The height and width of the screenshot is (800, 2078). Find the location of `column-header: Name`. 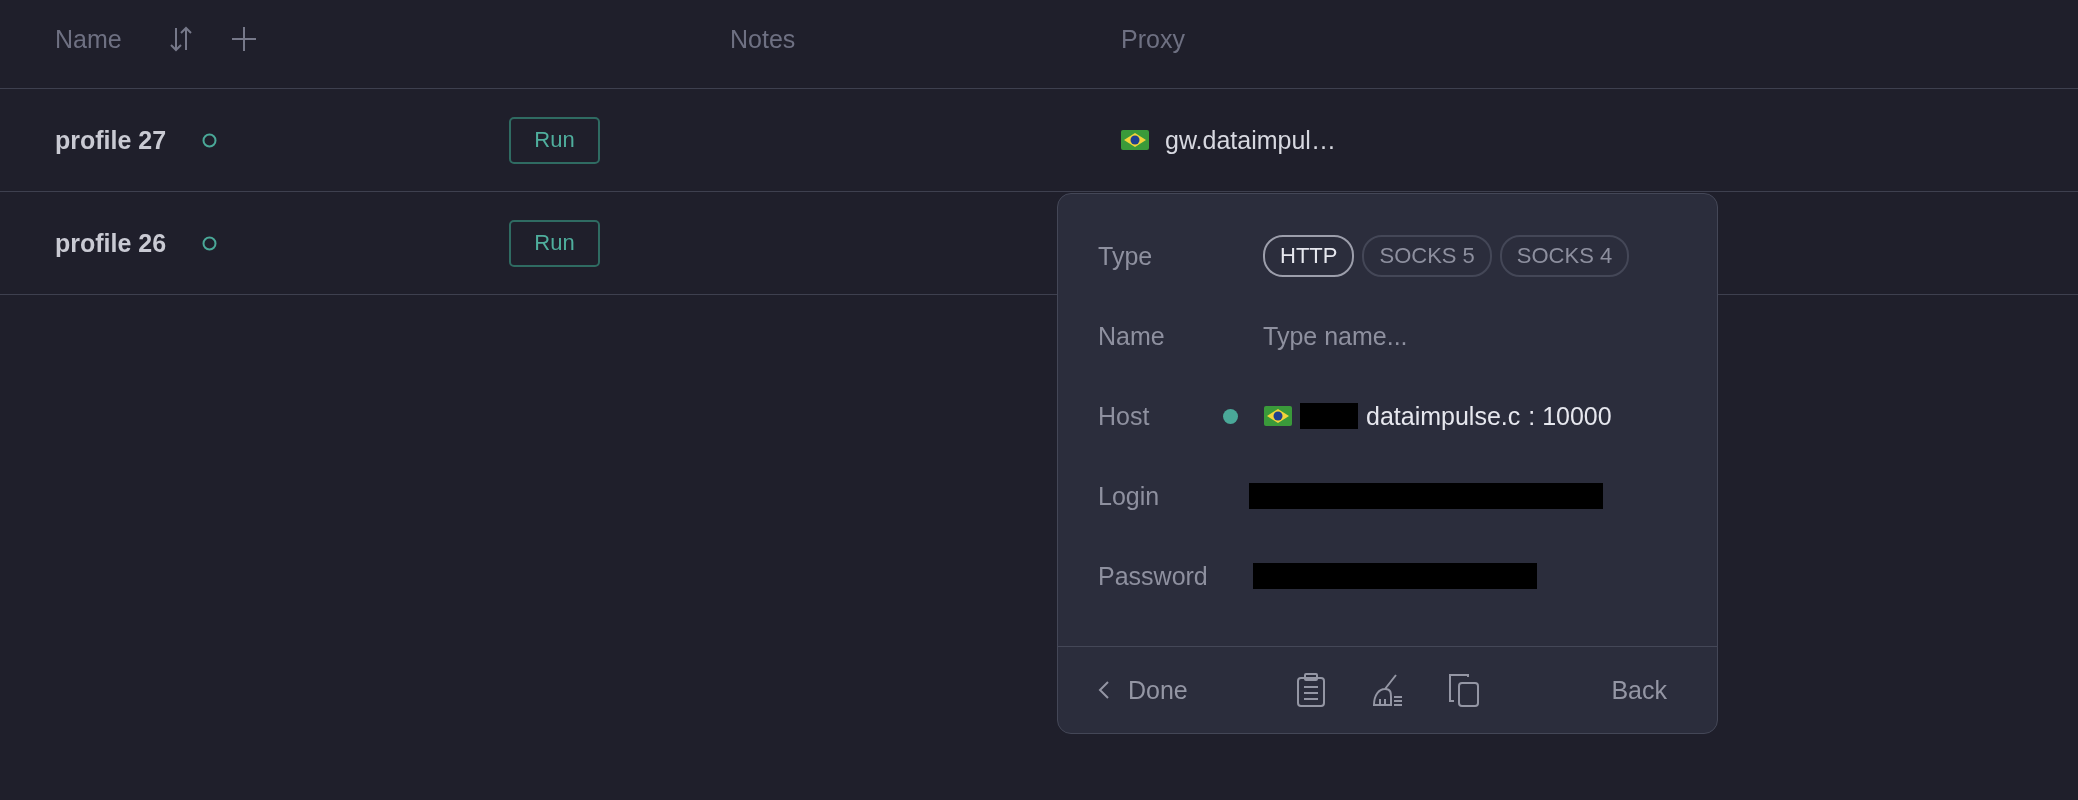

column-header: Name is located at coordinates (88, 39).